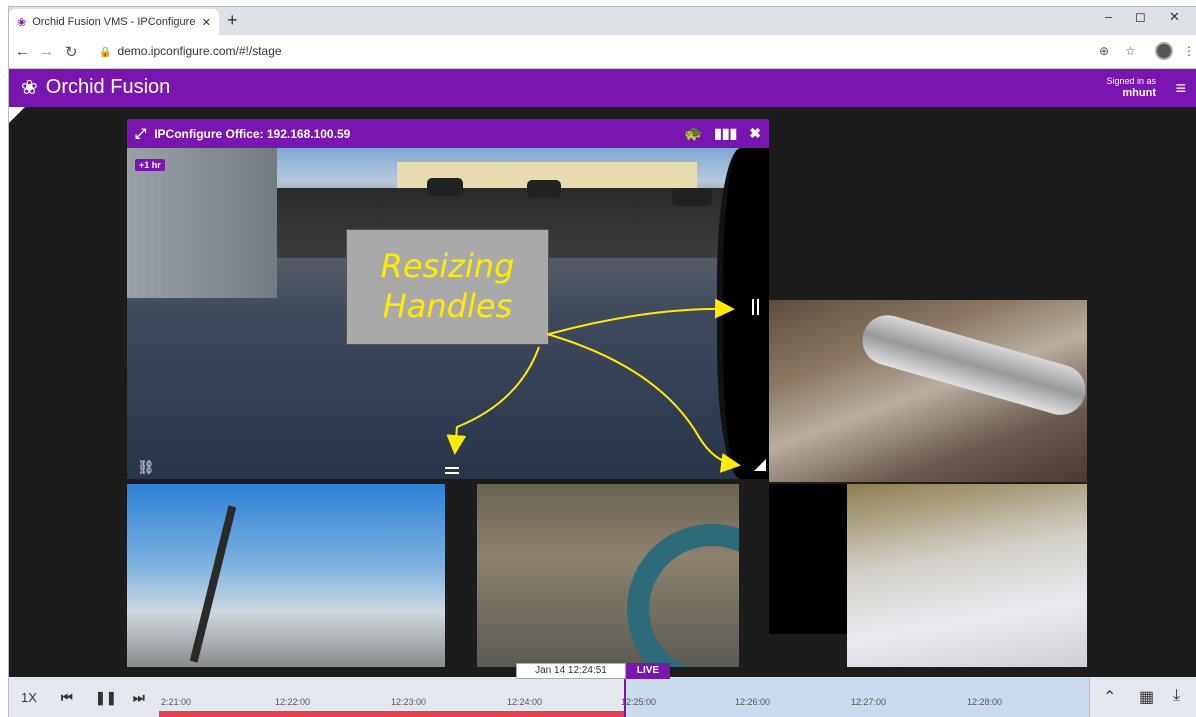 This screenshot has height=717, width=1196. Describe the element at coordinates (139, 698) in the screenshot. I see `skip-forward-icon: ⏭` at that location.